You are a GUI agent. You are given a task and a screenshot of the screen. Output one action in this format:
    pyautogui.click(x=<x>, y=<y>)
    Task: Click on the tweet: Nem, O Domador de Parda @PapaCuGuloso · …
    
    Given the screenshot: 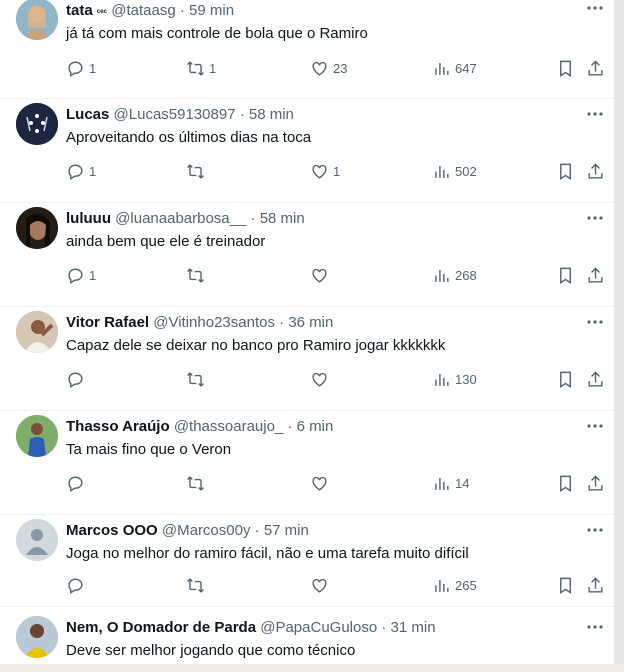 What is the action you would take?
    pyautogui.click(x=307, y=636)
    